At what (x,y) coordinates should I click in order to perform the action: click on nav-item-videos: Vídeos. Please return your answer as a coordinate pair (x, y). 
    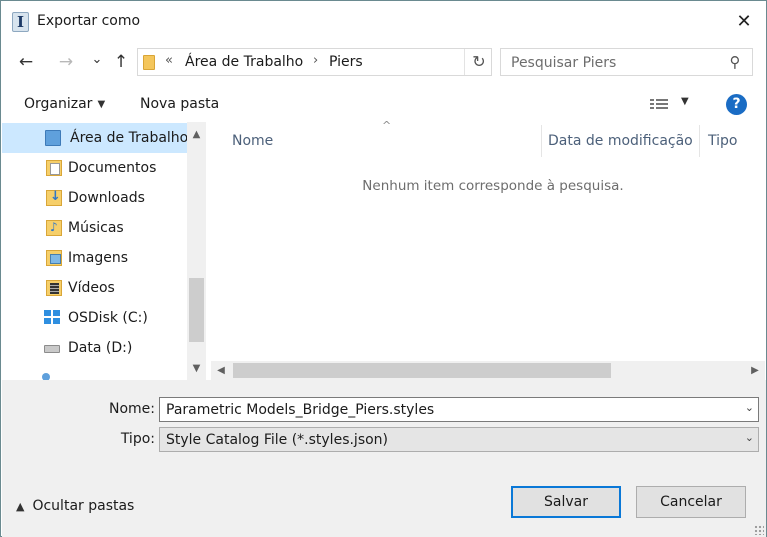
    Looking at the image, I should click on (95, 288).